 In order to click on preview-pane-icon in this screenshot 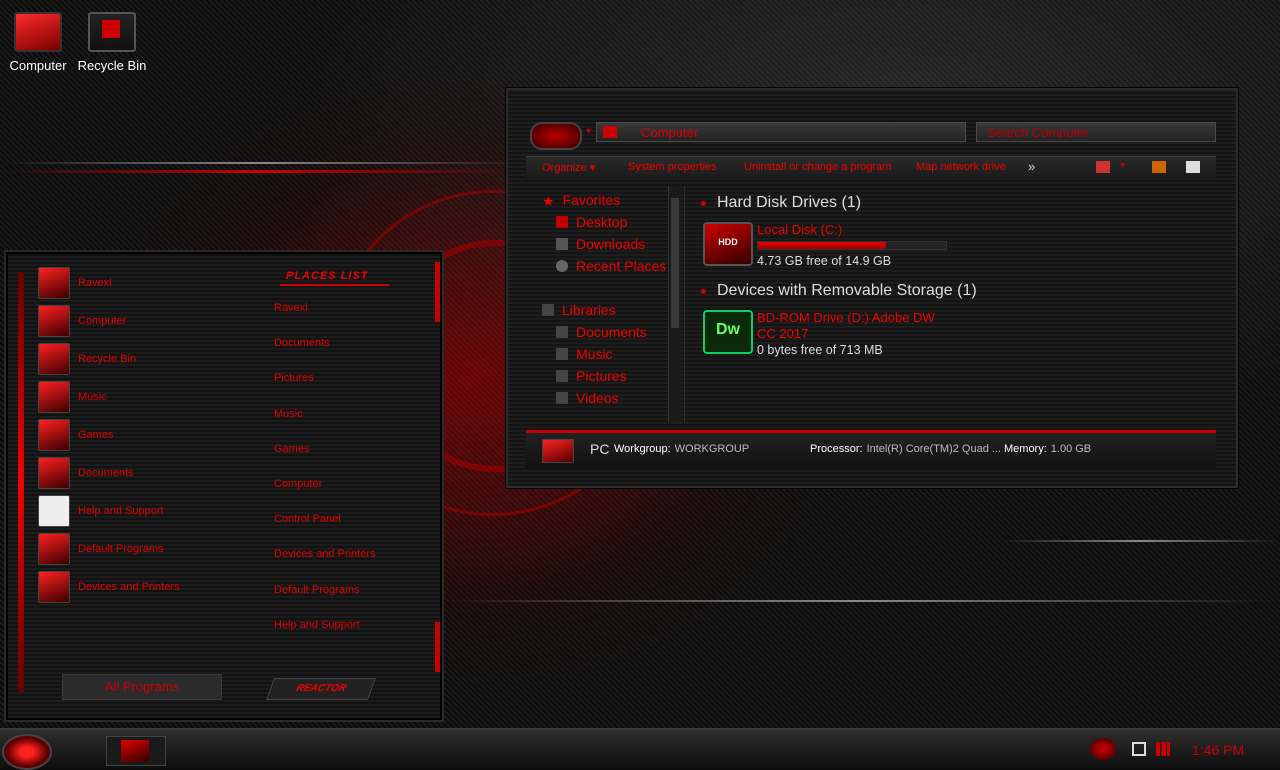, I will do `click(1159, 167)`.